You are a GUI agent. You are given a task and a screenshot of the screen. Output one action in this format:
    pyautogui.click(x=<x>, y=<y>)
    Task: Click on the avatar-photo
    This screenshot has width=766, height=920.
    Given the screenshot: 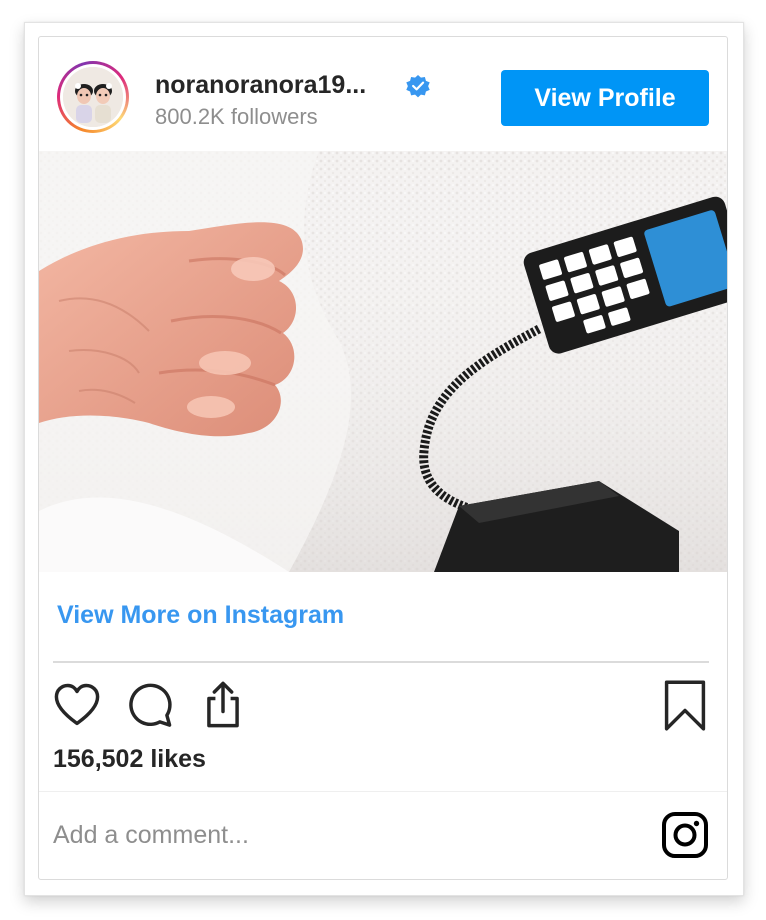 What is the action you would take?
    pyautogui.click(x=93, y=97)
    